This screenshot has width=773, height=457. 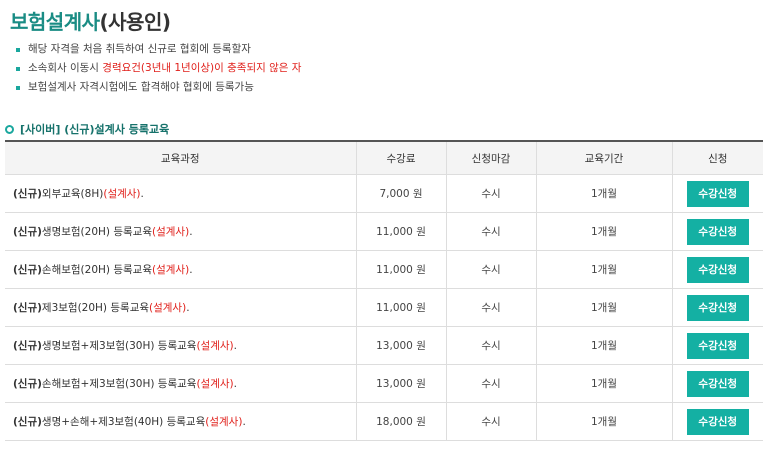 What do you see at coordinates (490, 157) in the screenshot?
I see `header-deadline: 신청마감` at bounding box center [490, 157].